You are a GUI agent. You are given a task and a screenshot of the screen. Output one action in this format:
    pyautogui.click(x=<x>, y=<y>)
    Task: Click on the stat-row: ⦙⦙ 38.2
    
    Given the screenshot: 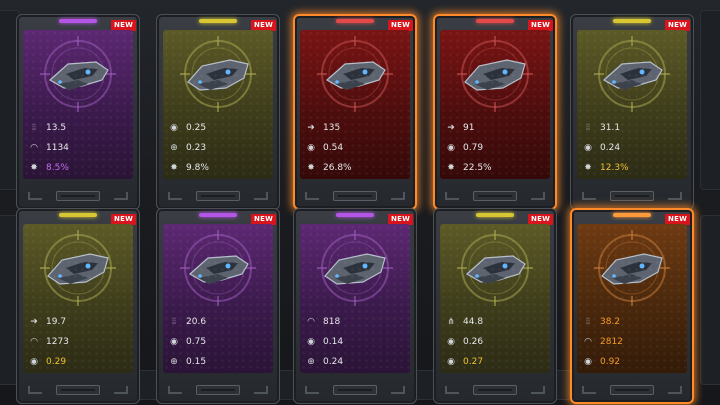 What is the action you would take?
    pyautogui.click(x=633, y=322)
    